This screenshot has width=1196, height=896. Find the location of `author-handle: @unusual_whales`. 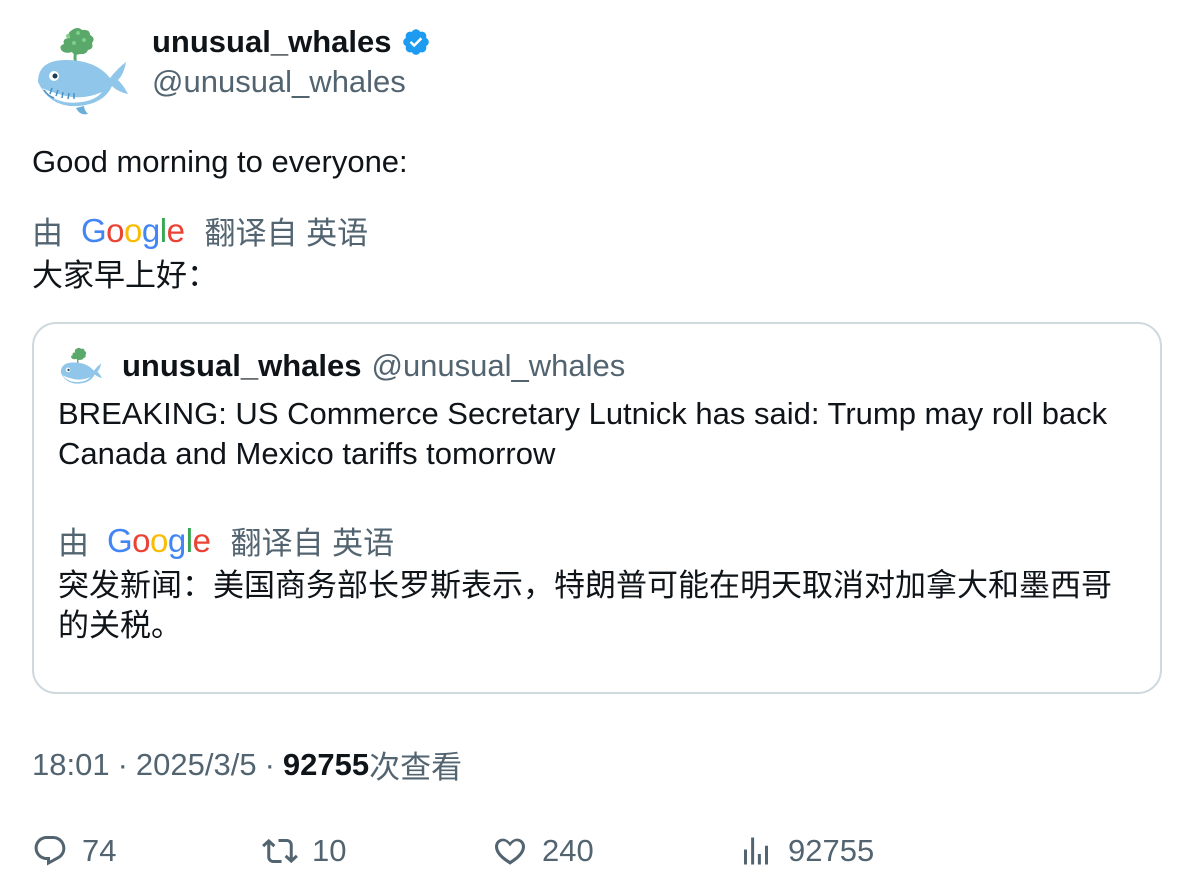

author-handle: @unusual_whales is located at coordinates (279, 82).